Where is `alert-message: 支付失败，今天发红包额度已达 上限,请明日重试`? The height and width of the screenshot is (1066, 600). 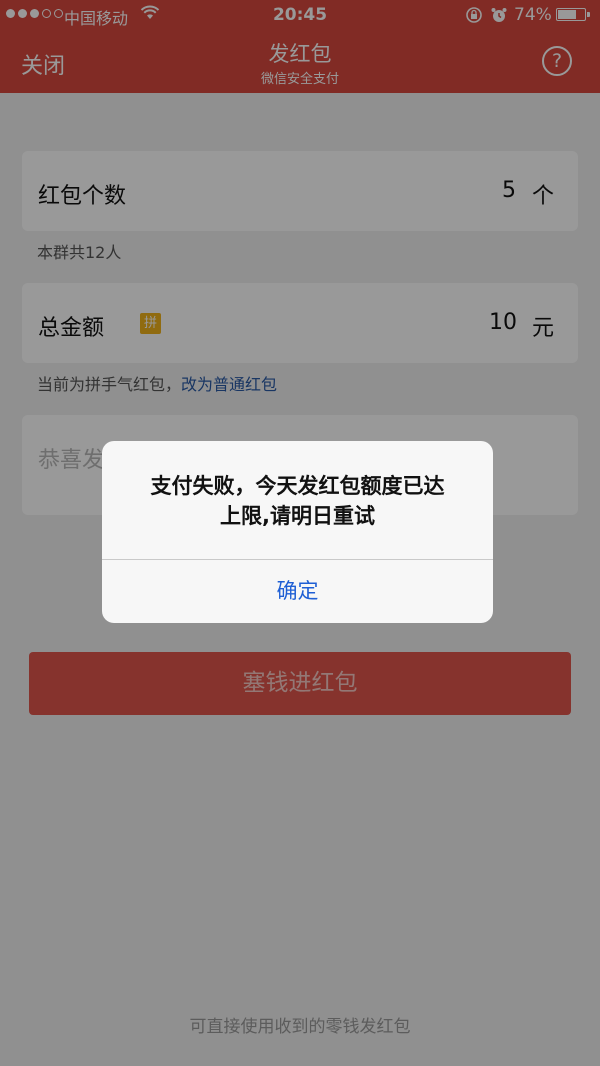 alert-message: 支付失败，今天发红包额度已达 上限,请明日重试 is located at coordinates (297, 501).